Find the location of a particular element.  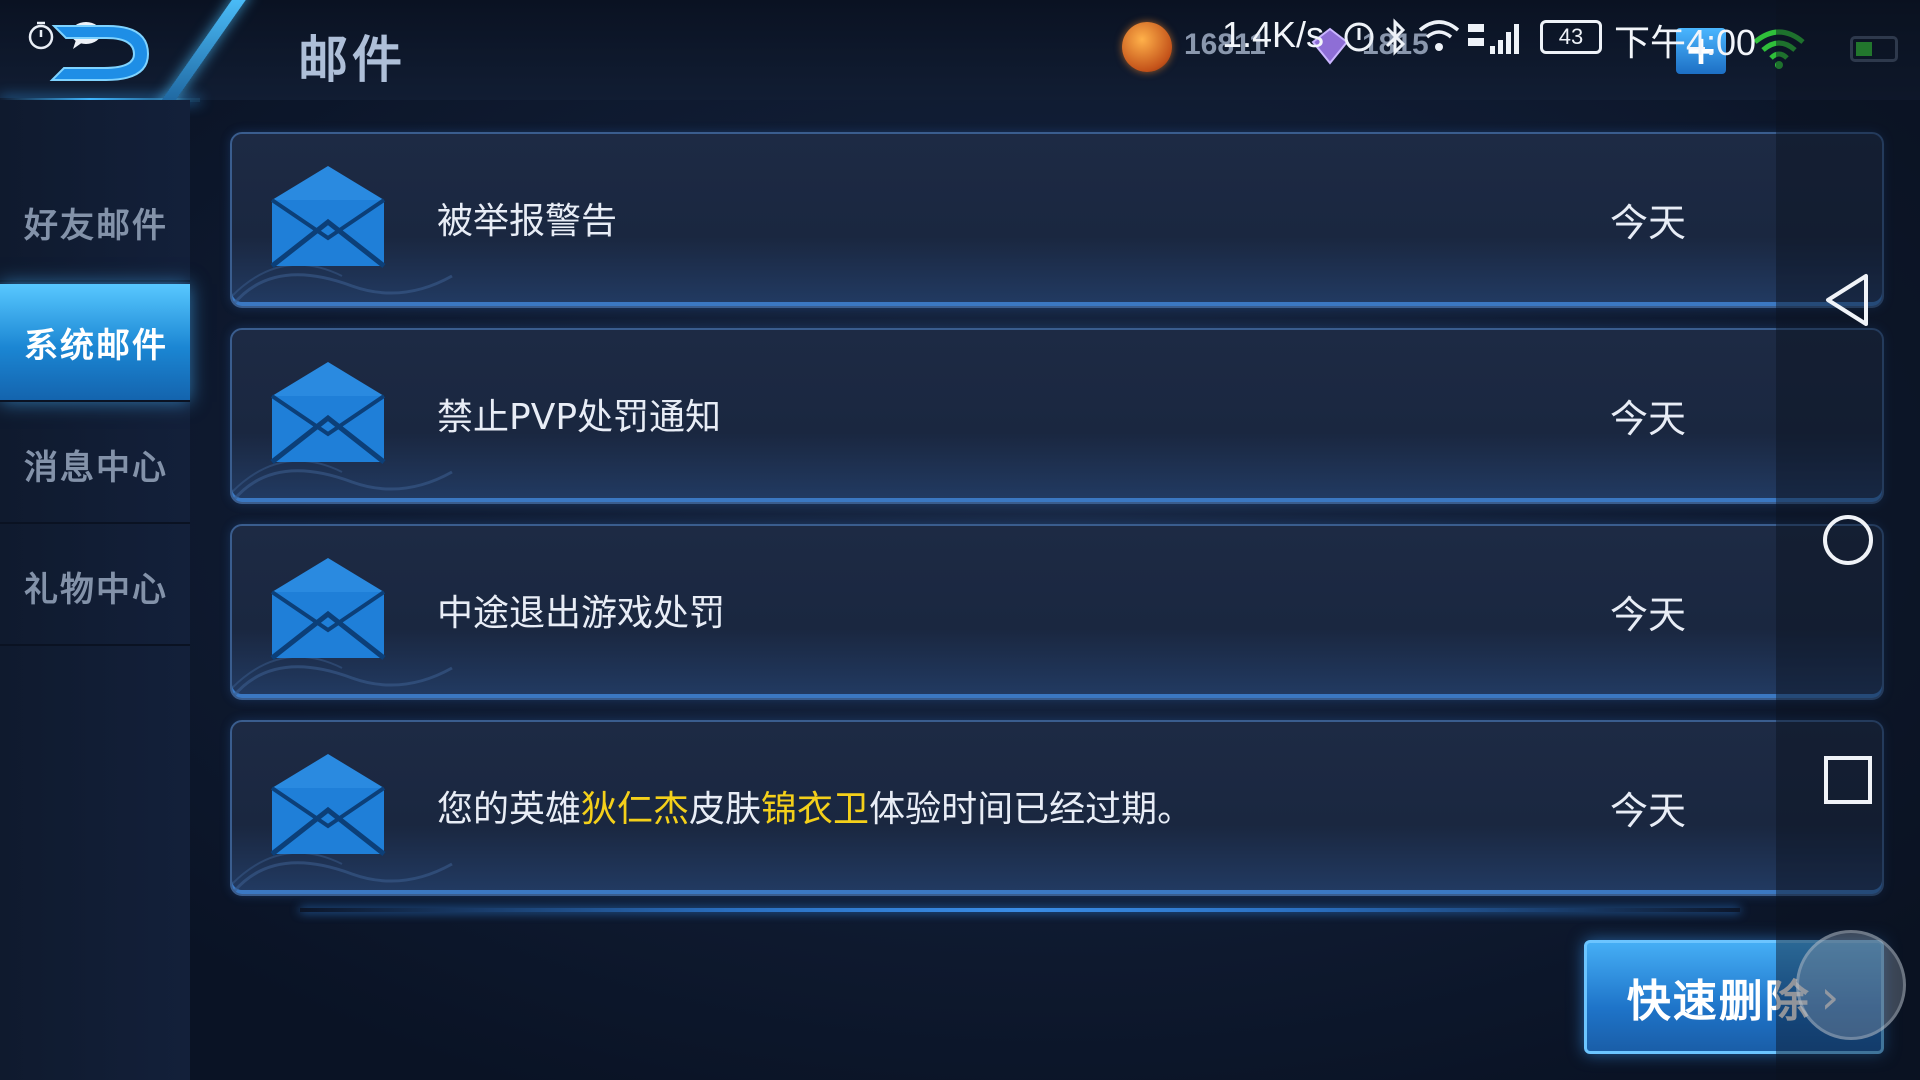

network-speed: 1.4K/s is located at coordinates (1273, 34).